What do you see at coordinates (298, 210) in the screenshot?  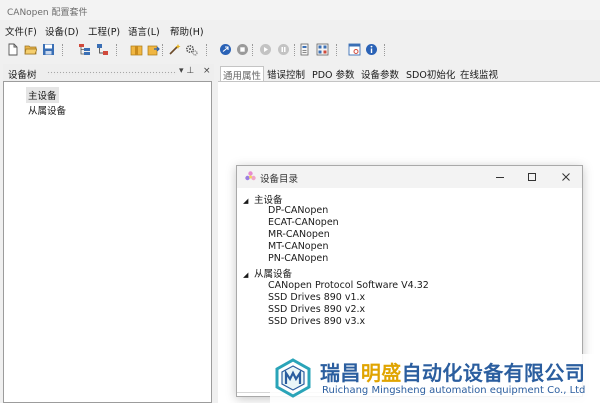 I see `device-item: DP-CANopen` at bounding box center [298, 210].